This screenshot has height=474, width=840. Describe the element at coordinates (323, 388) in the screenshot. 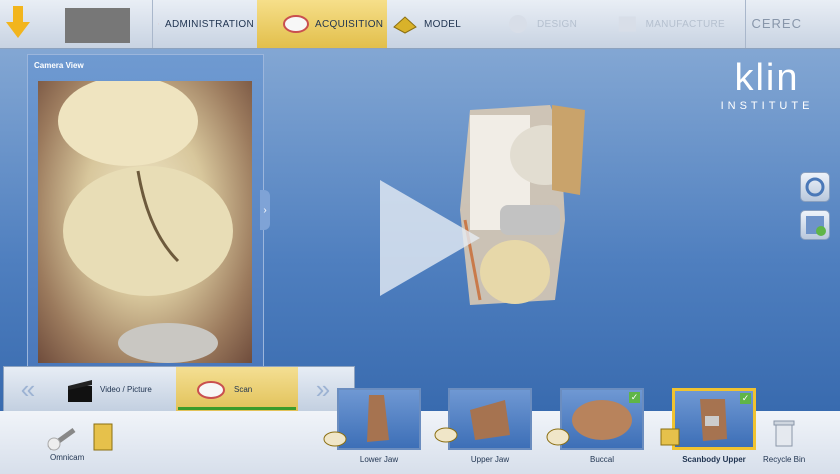

I see `chevron-double-right-icon: »` at that location.